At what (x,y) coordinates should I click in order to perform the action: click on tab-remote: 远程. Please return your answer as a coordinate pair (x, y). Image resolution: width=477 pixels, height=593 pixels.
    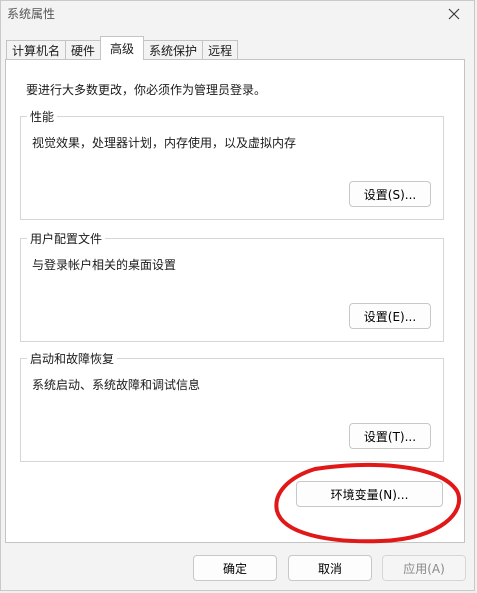
    Looking at the image, I should click on (220, 50).